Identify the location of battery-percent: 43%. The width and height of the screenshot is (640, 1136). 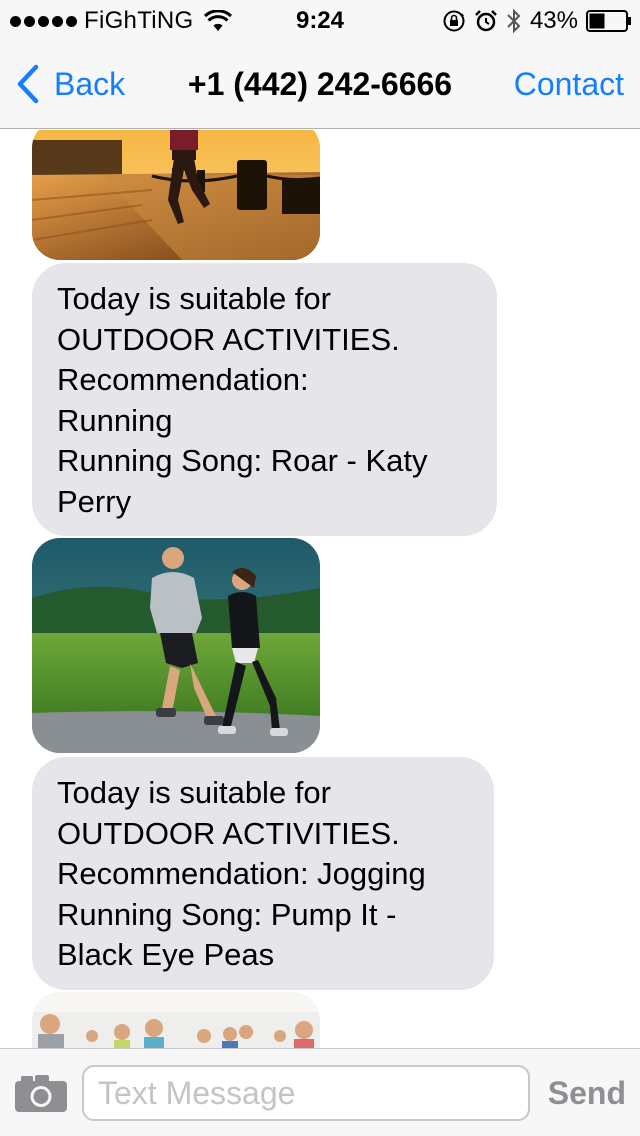
(553, 20).